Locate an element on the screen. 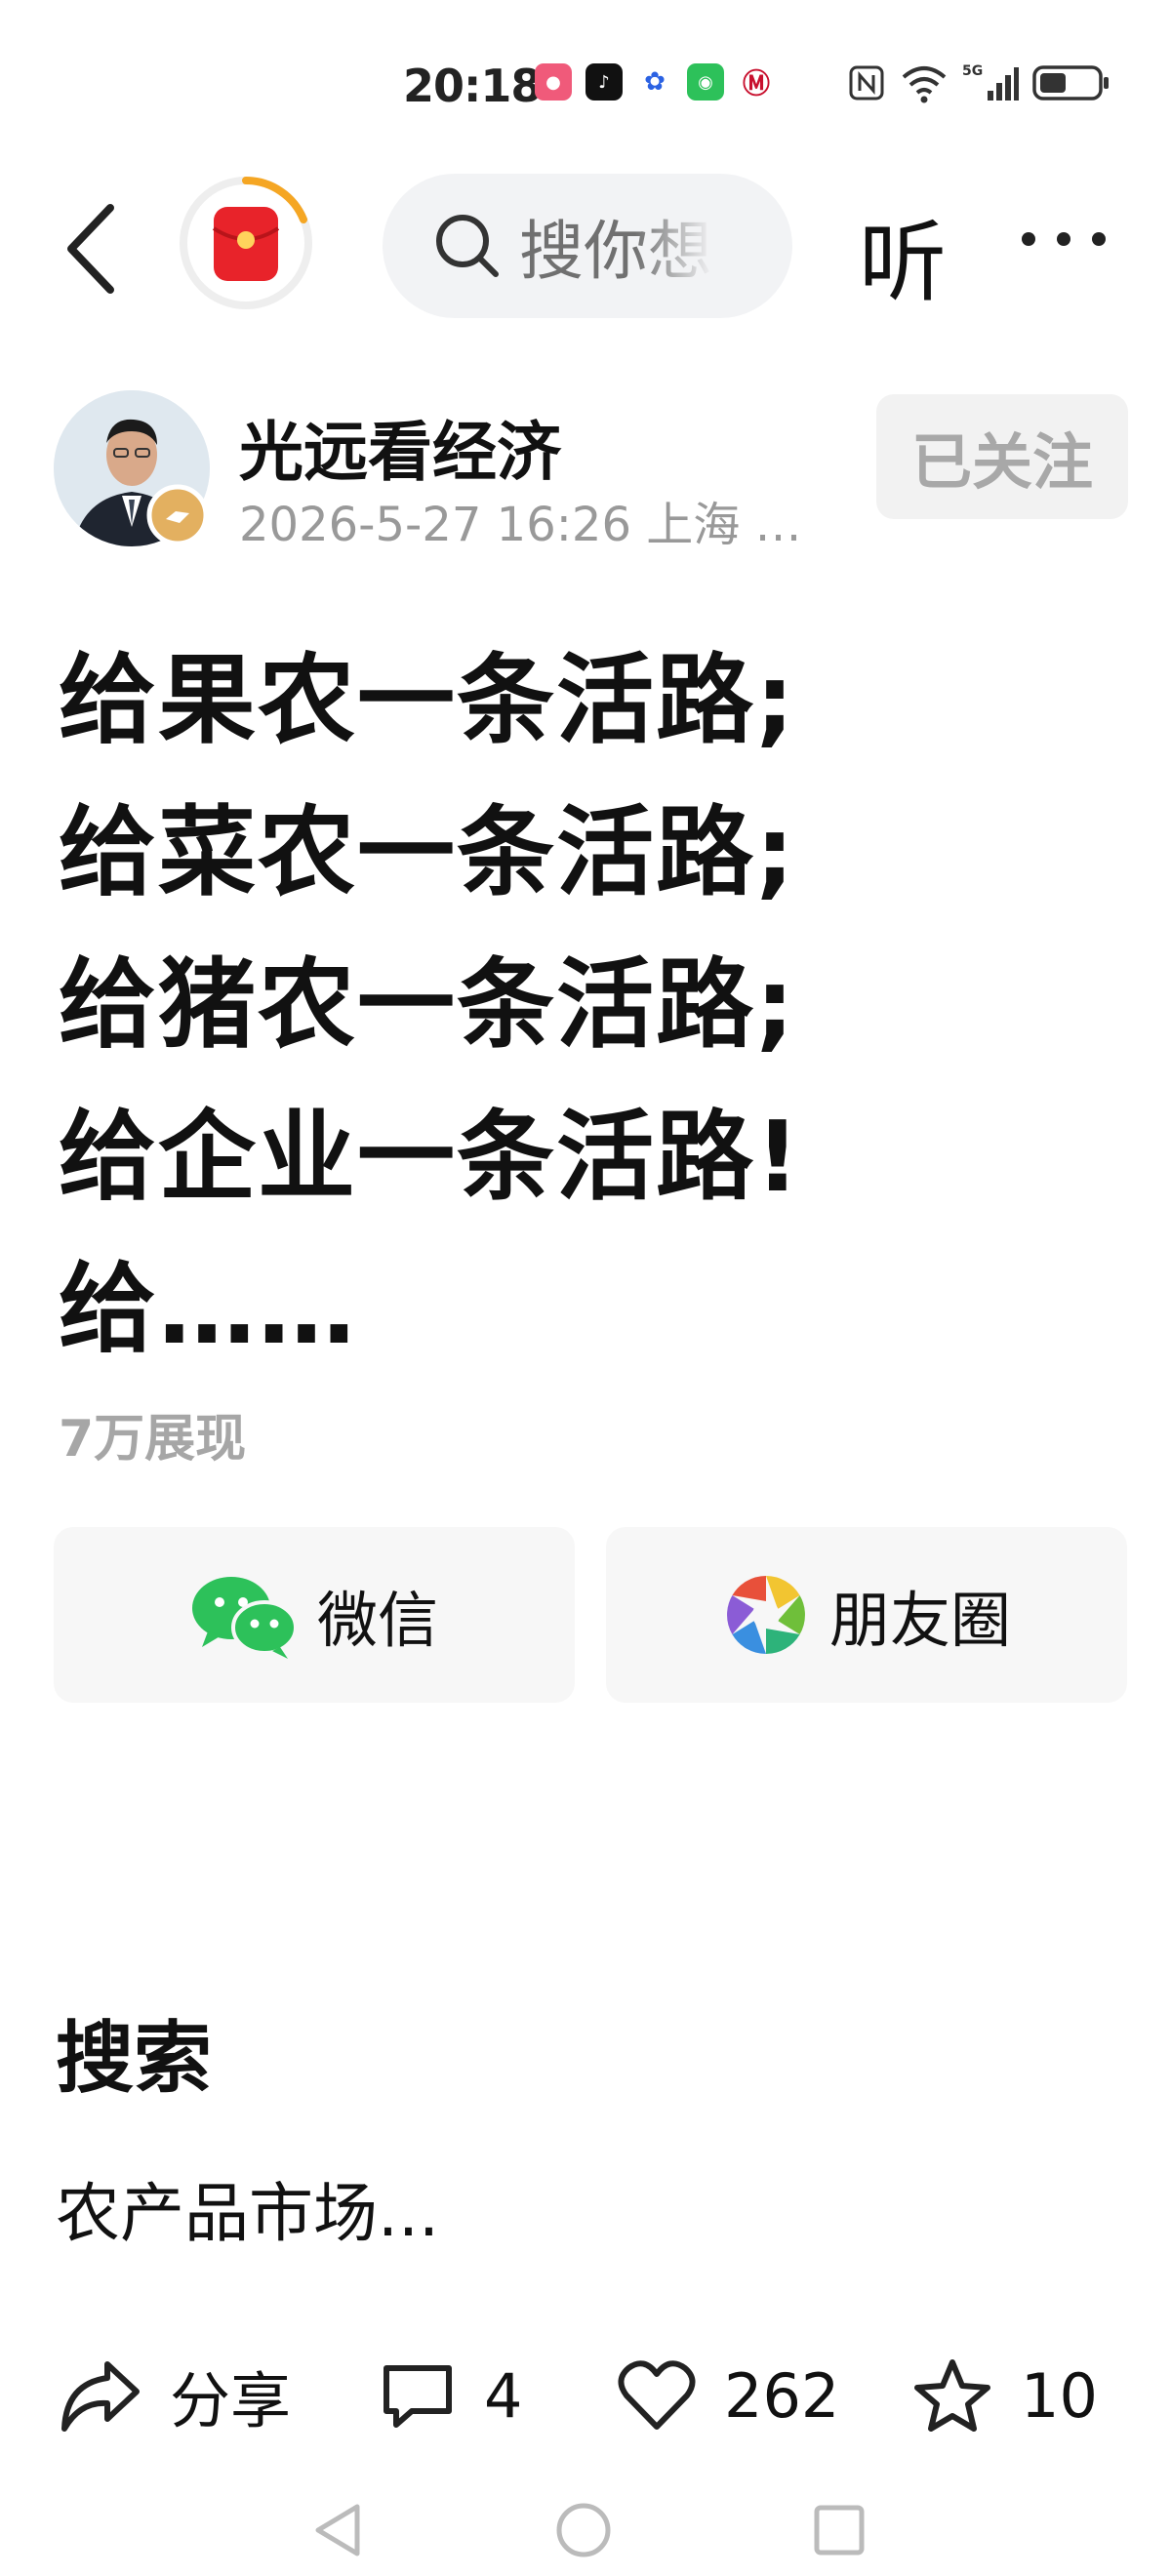  status-bar: 20:18 ● ♪ ✿ ◉ Ⓜ 5G is located at coordinates (585, 88).